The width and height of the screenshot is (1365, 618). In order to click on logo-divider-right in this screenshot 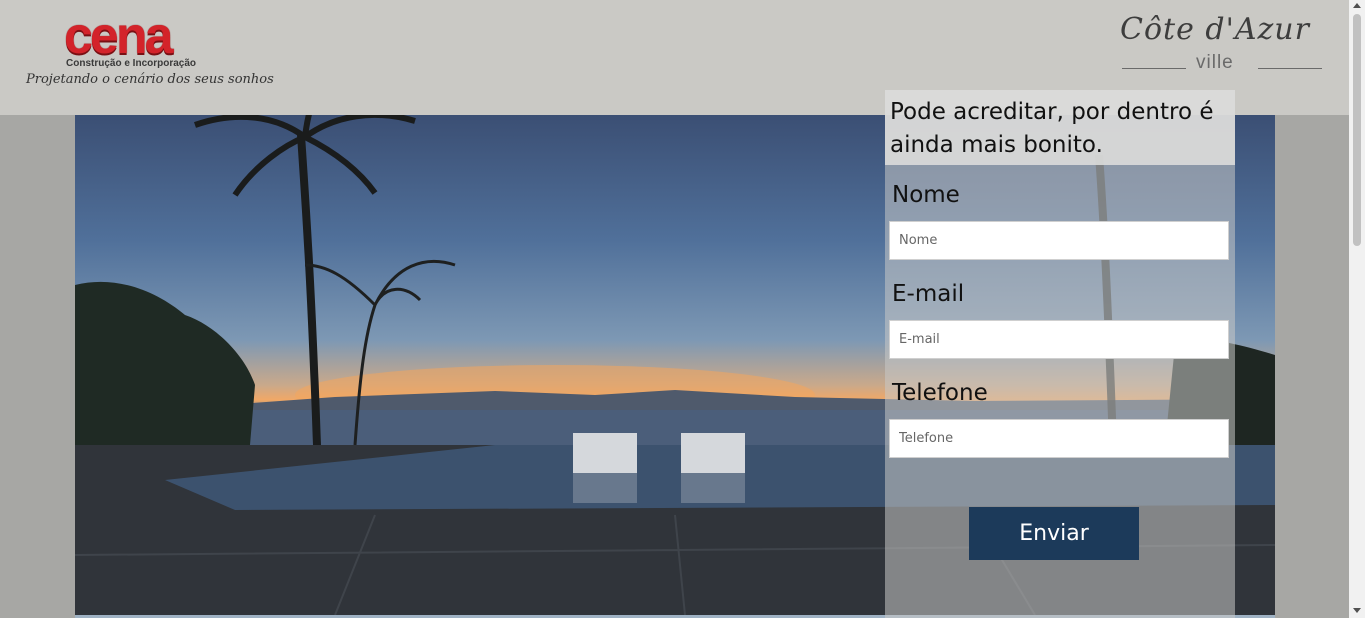, I will do `click(1290, 68)`.